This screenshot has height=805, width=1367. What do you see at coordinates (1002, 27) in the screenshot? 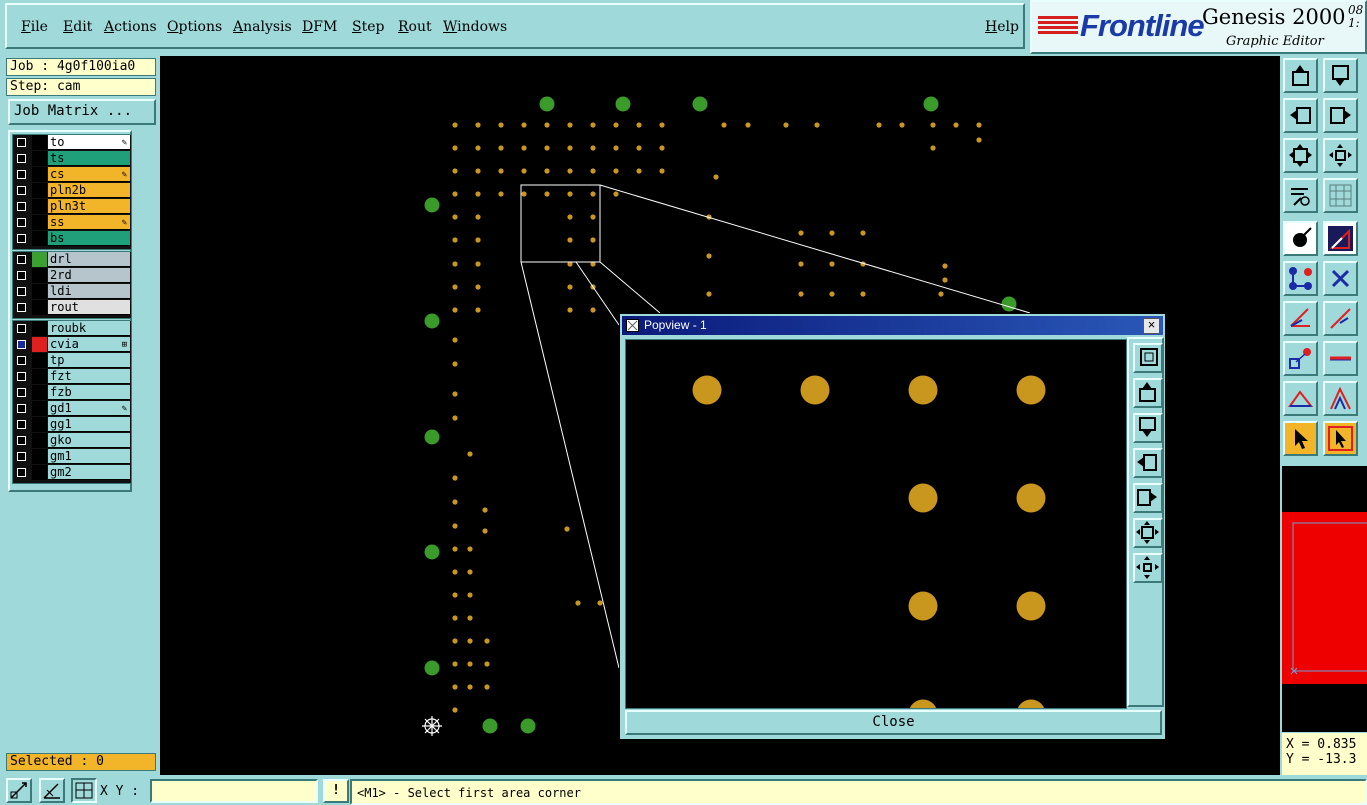
I see `menu-help: Help` at bounding box center [1002, 27].